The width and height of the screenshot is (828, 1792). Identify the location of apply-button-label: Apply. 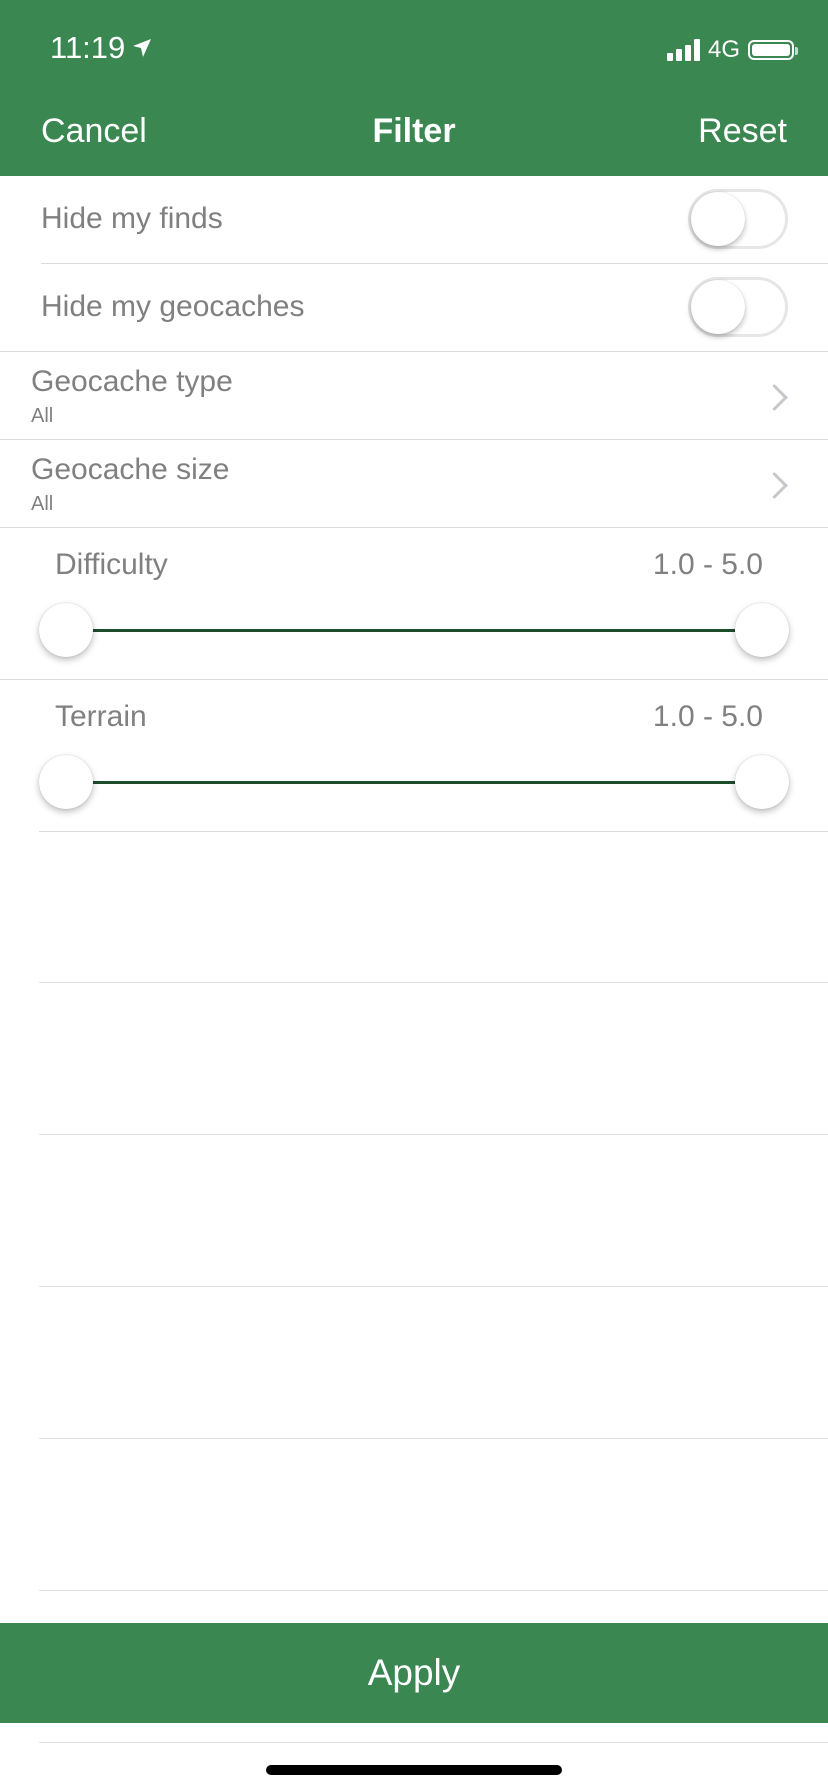
(414, 1672).